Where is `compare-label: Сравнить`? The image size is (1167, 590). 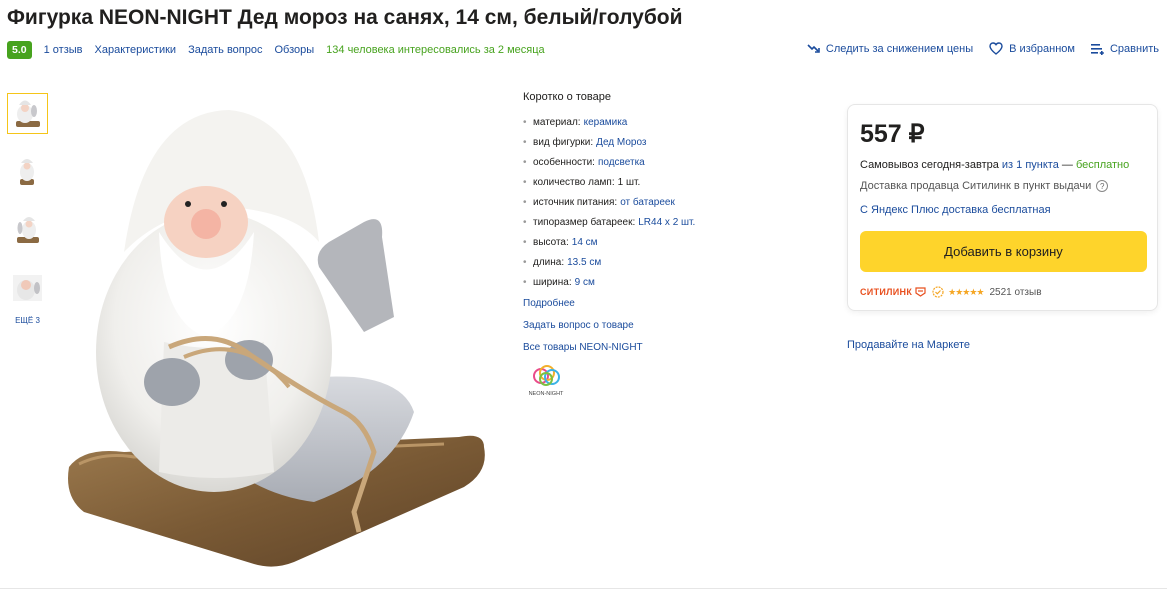 compare-label: Сравнить is located at coordinates (1134, 48).